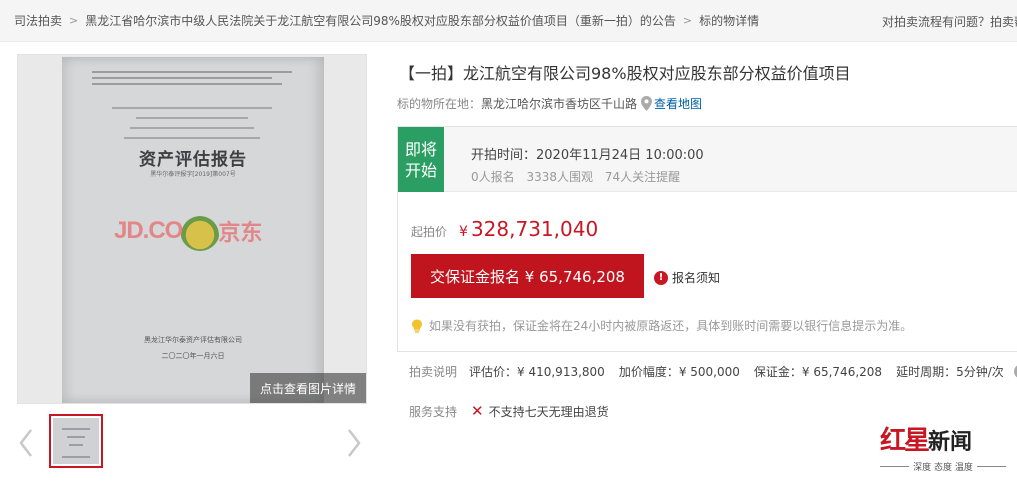  I want to click on start-price-row: 起拍价 ¥ 328,731,040, so click(504, 229).